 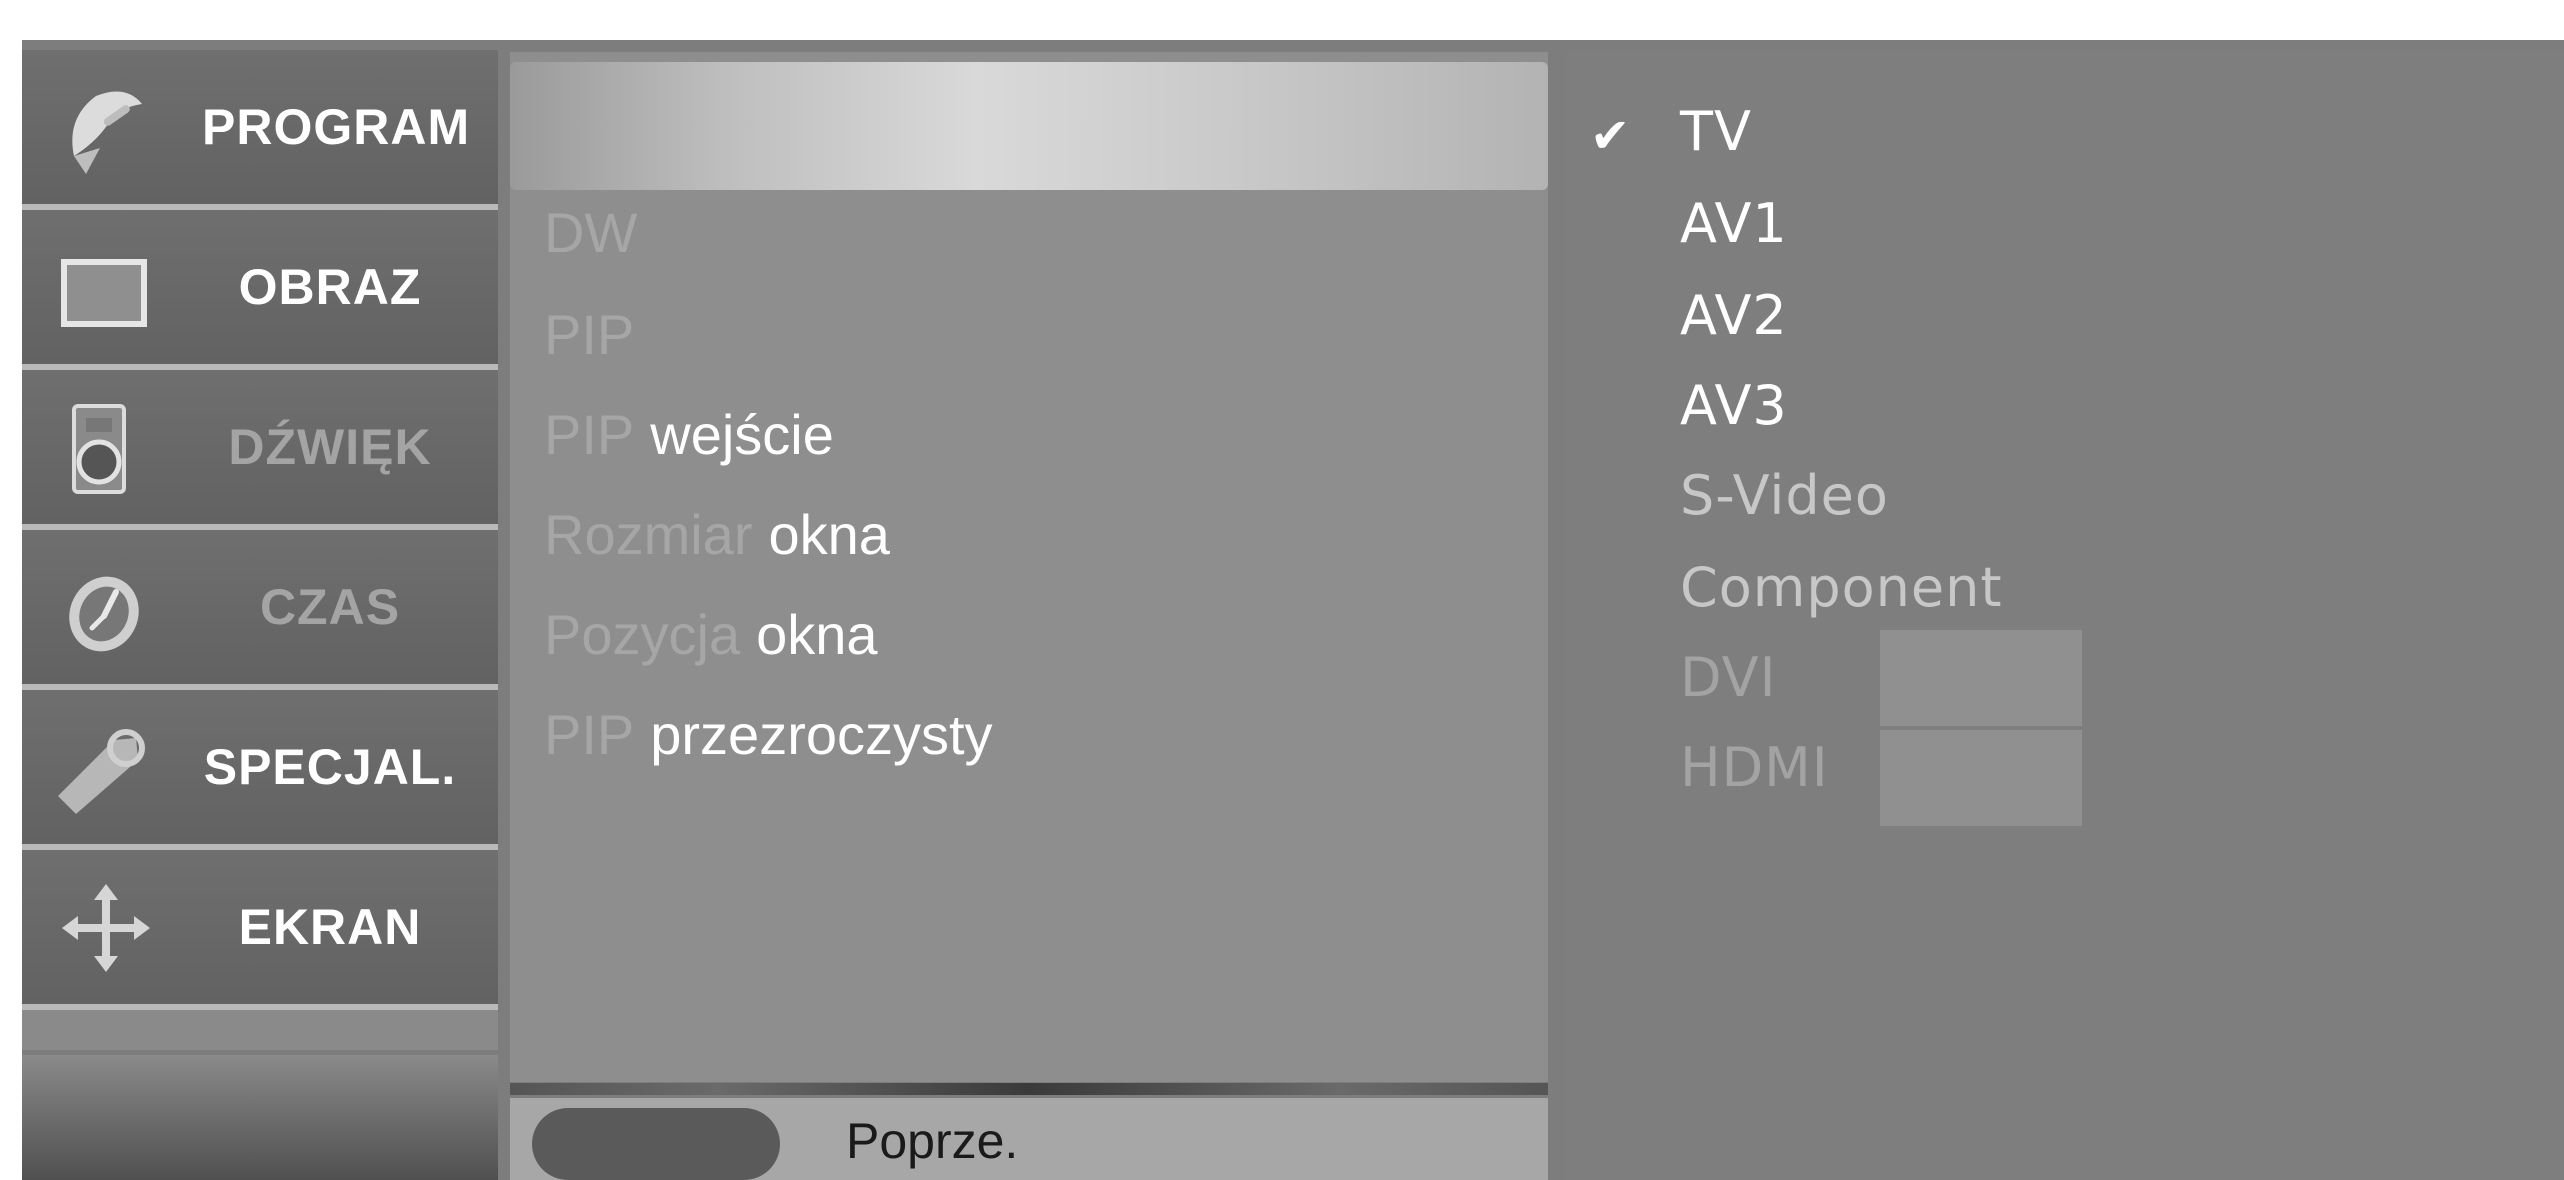 I want to click on source-item-dvi: DVI, so click(x=1728, y=677).